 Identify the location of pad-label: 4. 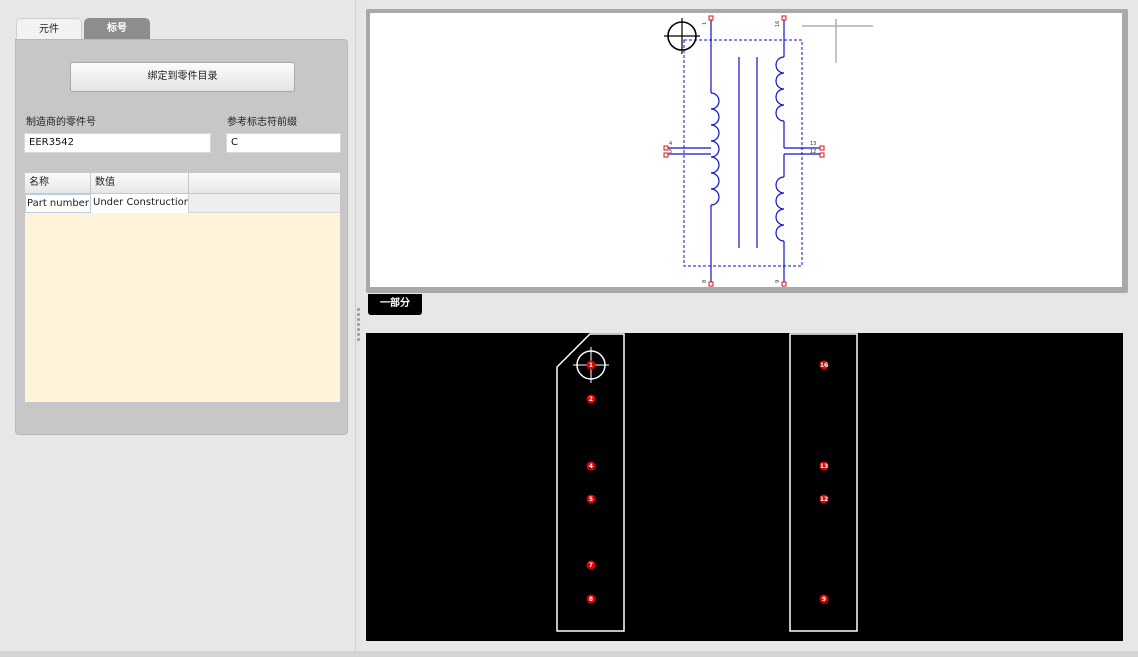
(591, 466).